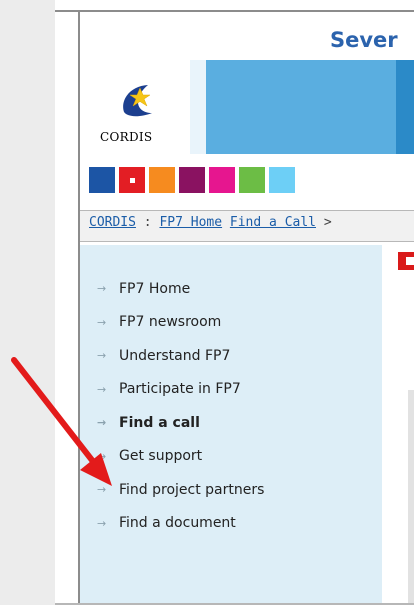  I want to click on color-swatch-blue, so click(102, 180).